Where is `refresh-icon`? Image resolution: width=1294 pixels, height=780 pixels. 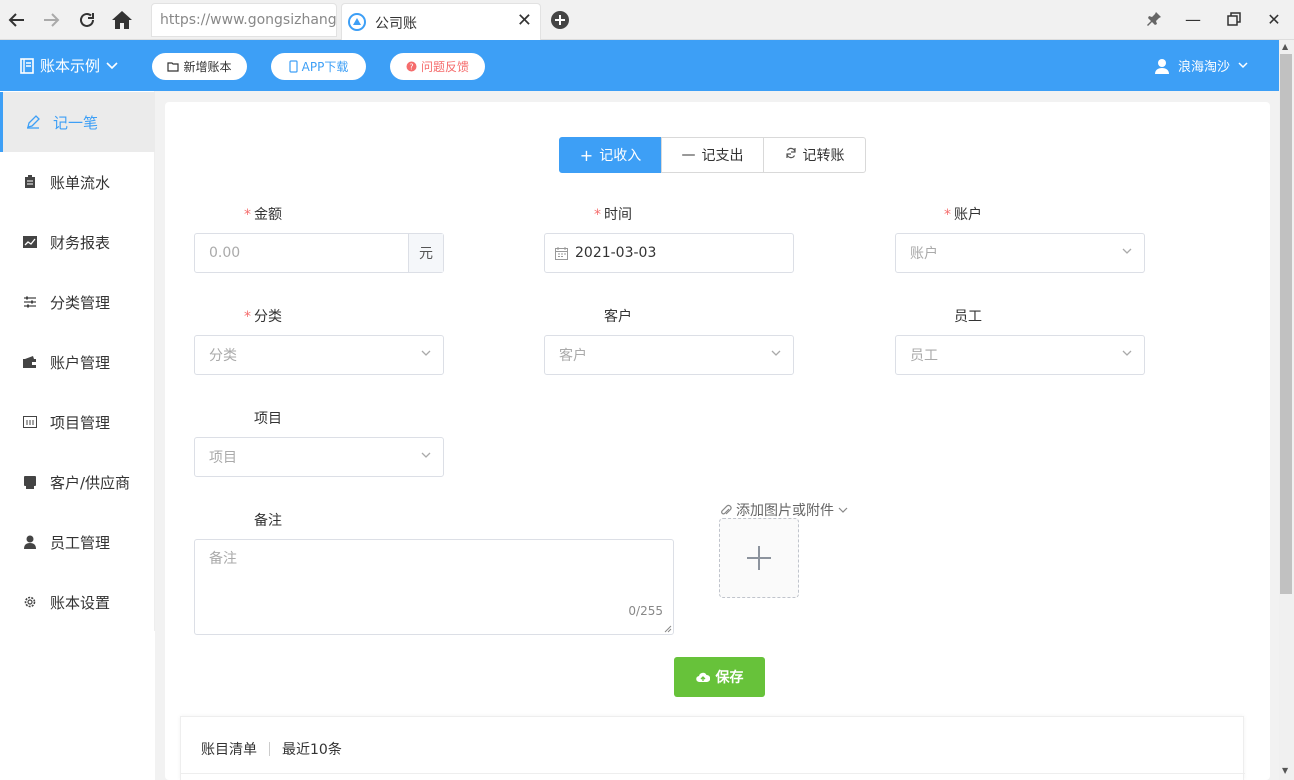 refresh-icon is located at coordinates (791, 155).